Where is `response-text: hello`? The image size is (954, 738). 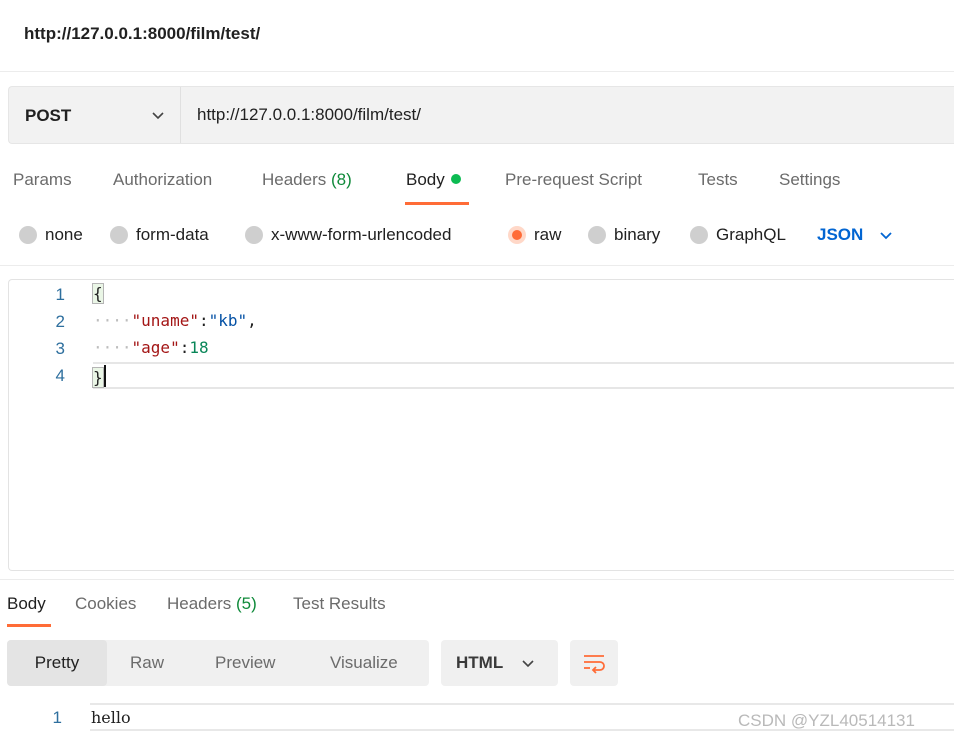
response-text: hello is located at coordinates (111, 717).